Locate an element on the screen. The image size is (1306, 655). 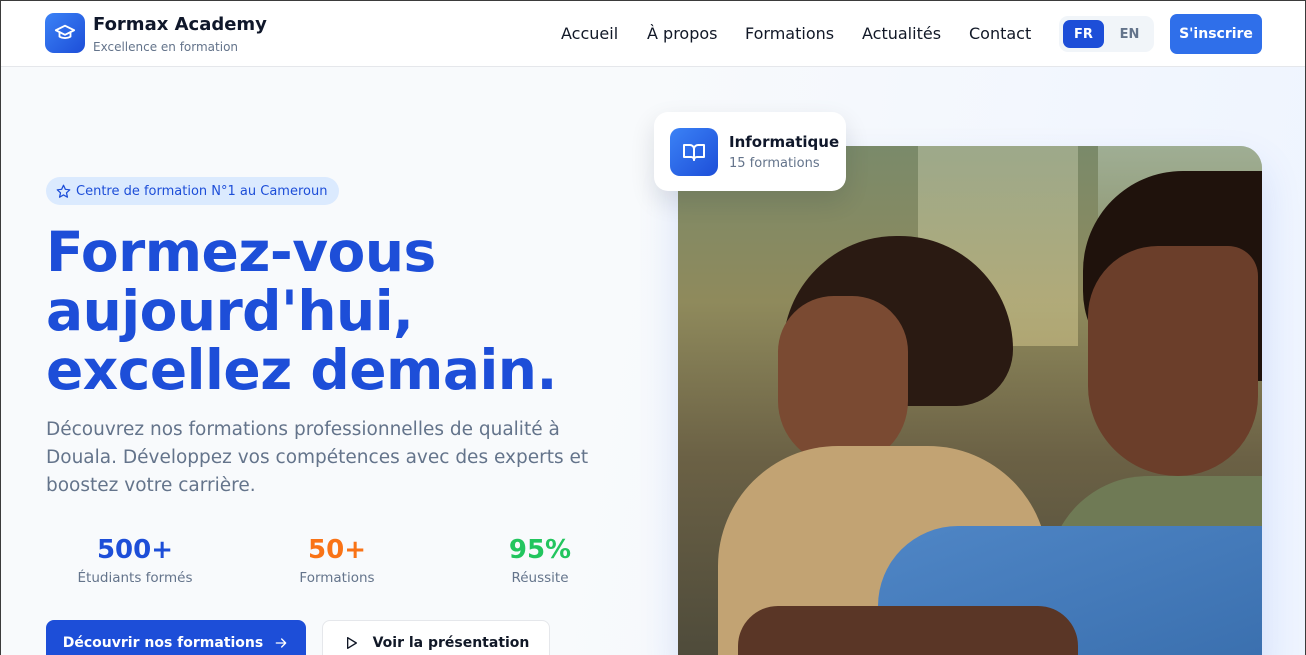
lang-en-button: EN is located at coordinates (1129, 34).